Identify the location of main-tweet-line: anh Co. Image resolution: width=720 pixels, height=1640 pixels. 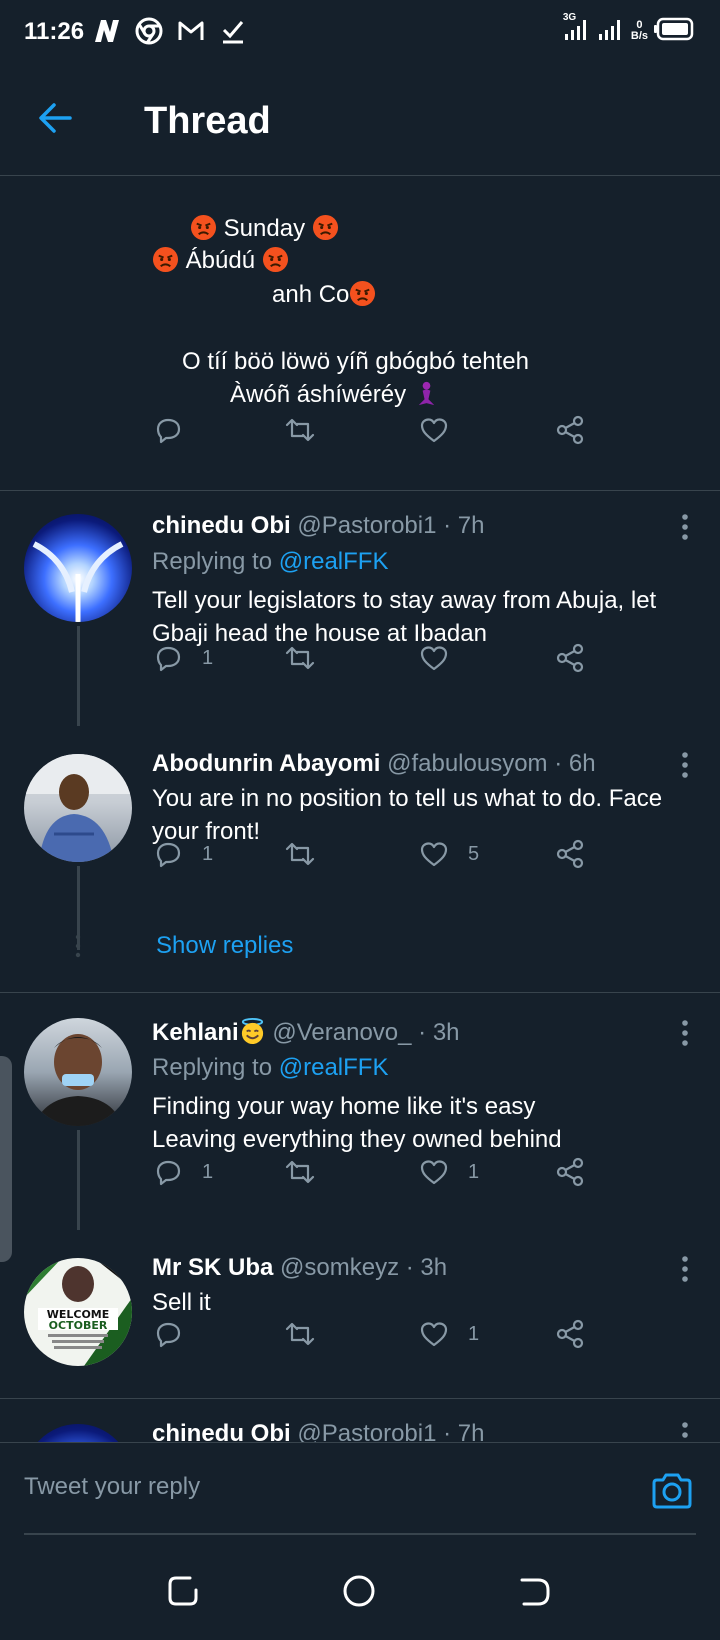
(324, 294).